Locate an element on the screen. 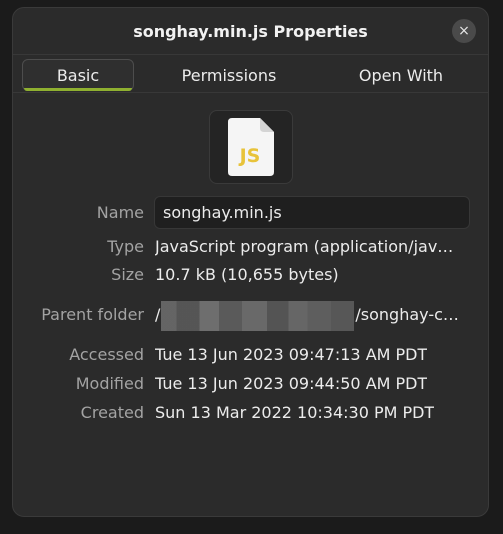 The width and height of the screenshot is (503, 534). redacted-path-block is located at coordinates (258, 315).